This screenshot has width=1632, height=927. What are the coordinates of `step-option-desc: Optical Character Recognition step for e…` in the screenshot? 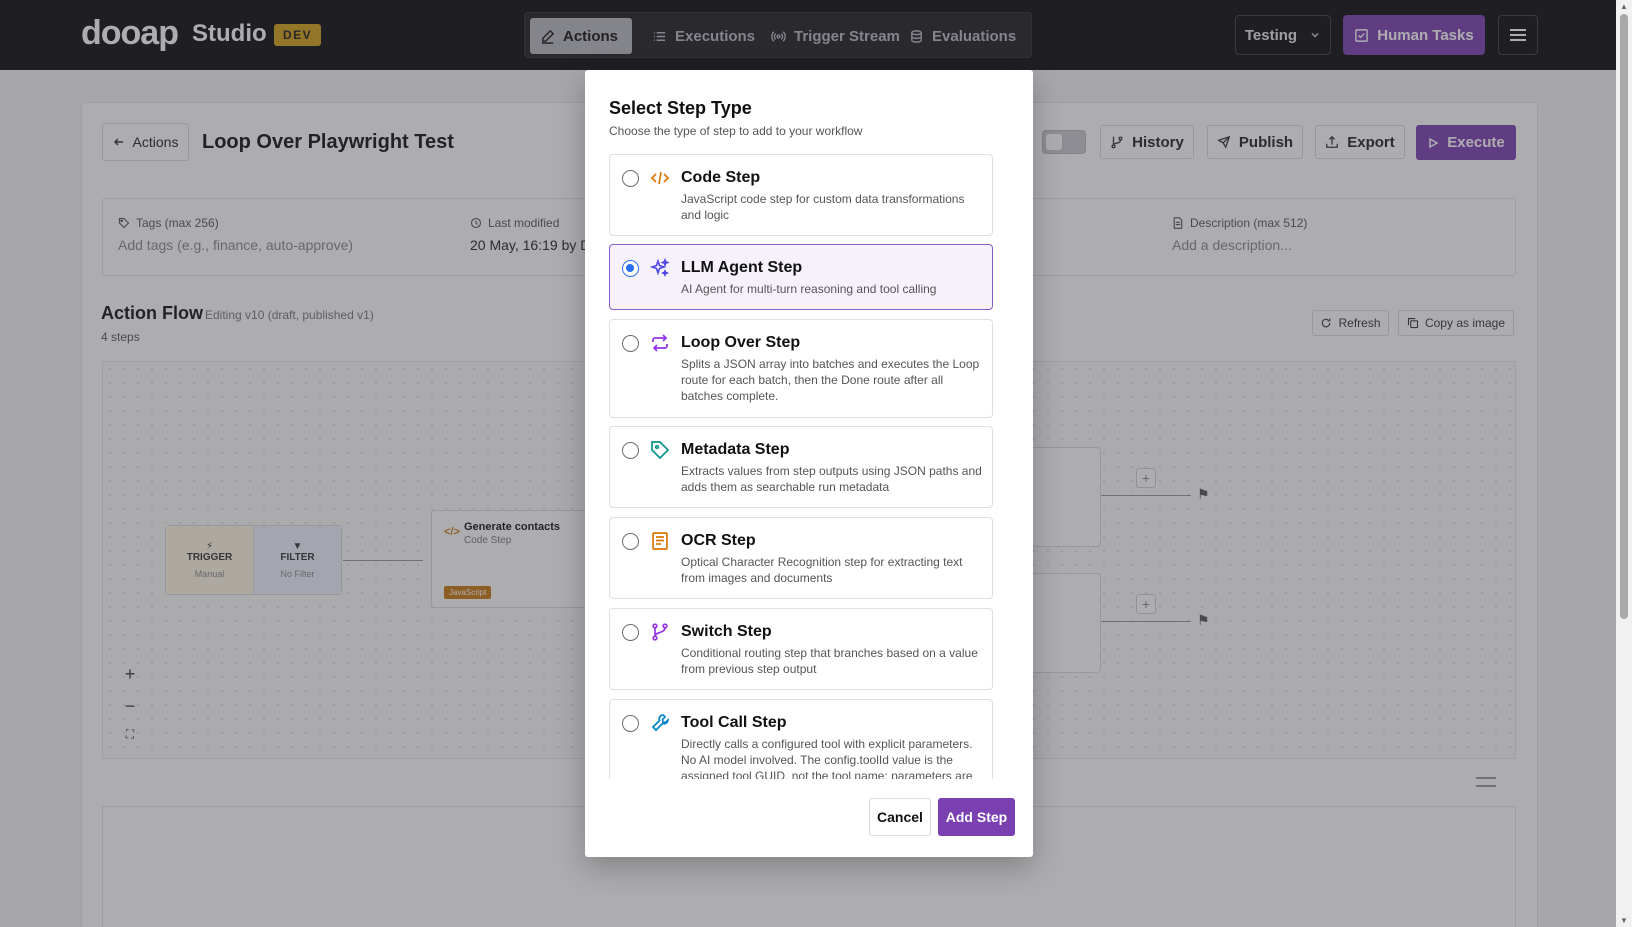 It's located at (822, 570).